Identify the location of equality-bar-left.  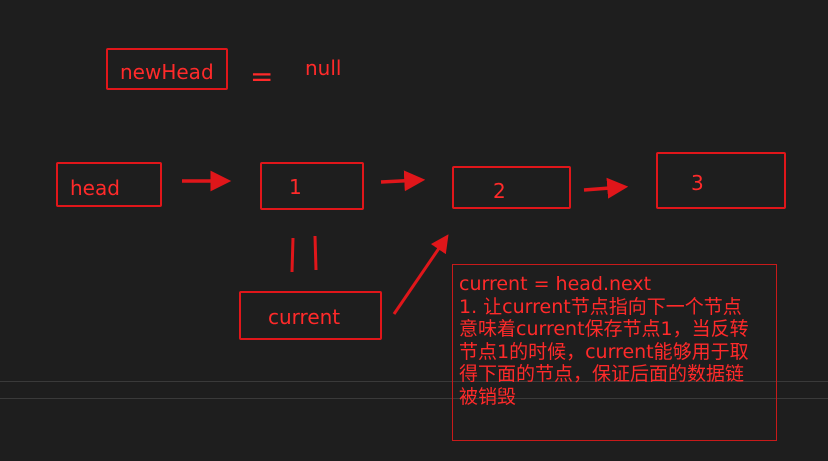
(292, 255).